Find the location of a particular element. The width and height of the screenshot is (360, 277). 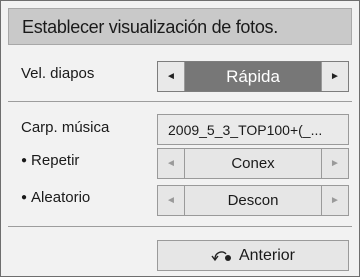

shuffle-label: ● Aleatorio is located at coordinates (55, 197).